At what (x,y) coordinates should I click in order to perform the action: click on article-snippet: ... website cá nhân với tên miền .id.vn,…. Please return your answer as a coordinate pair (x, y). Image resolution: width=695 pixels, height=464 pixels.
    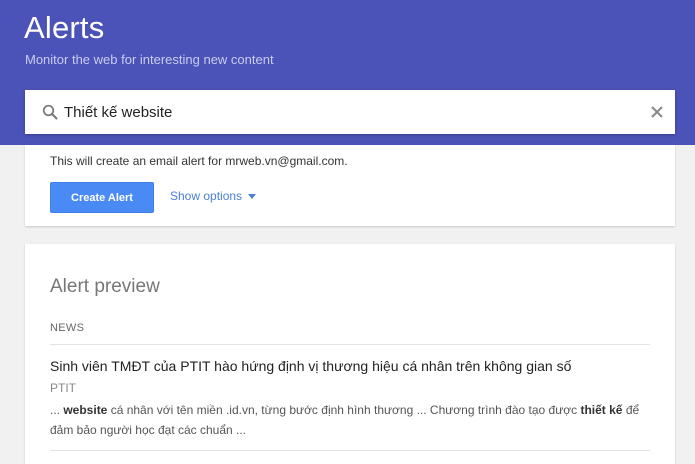
    Looking at the image, I should click on (352, 420).